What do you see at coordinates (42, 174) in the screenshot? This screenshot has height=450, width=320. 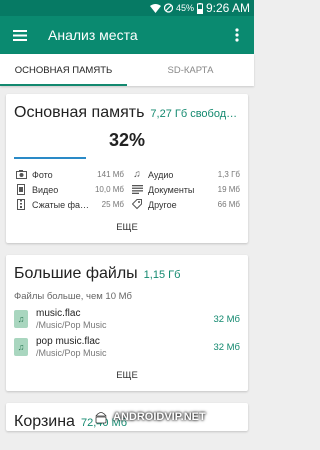 I see `category-label: Фото` at bounding box center [42, 174].